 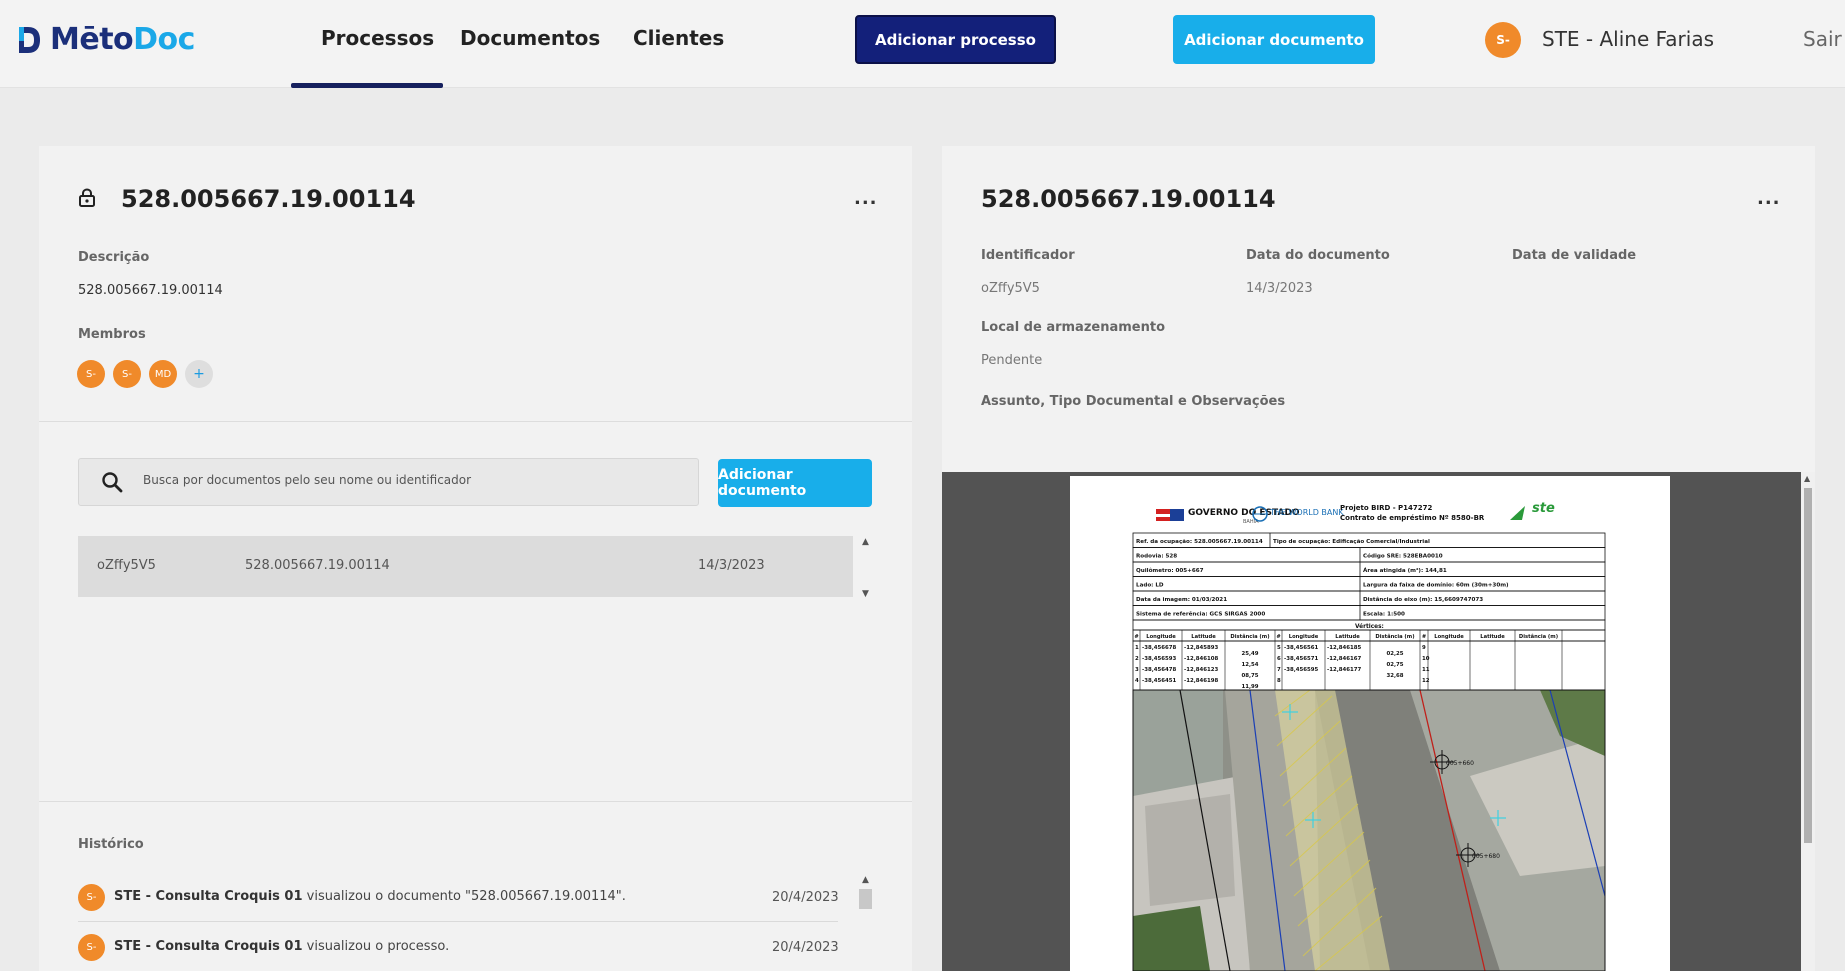 I want to click on document-search-input, so click(x=408, y=480).